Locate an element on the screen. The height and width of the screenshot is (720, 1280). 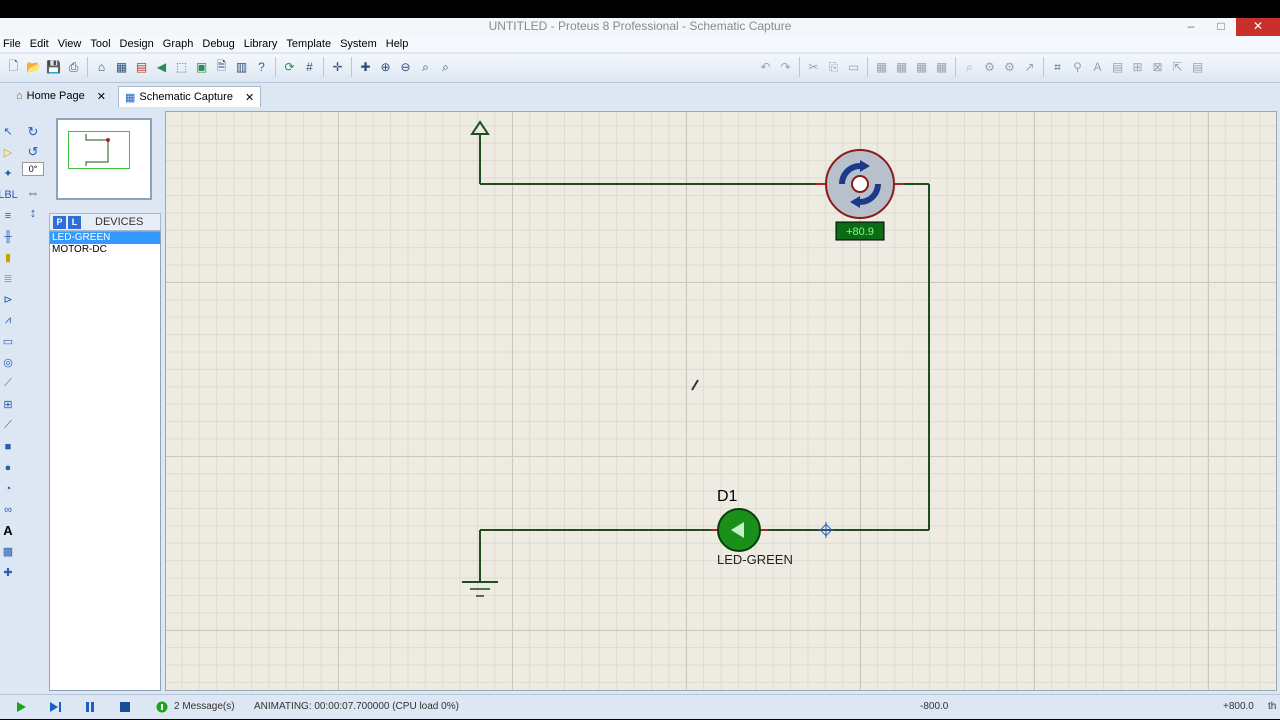
pause-icon is located at coordinates (90, 707).